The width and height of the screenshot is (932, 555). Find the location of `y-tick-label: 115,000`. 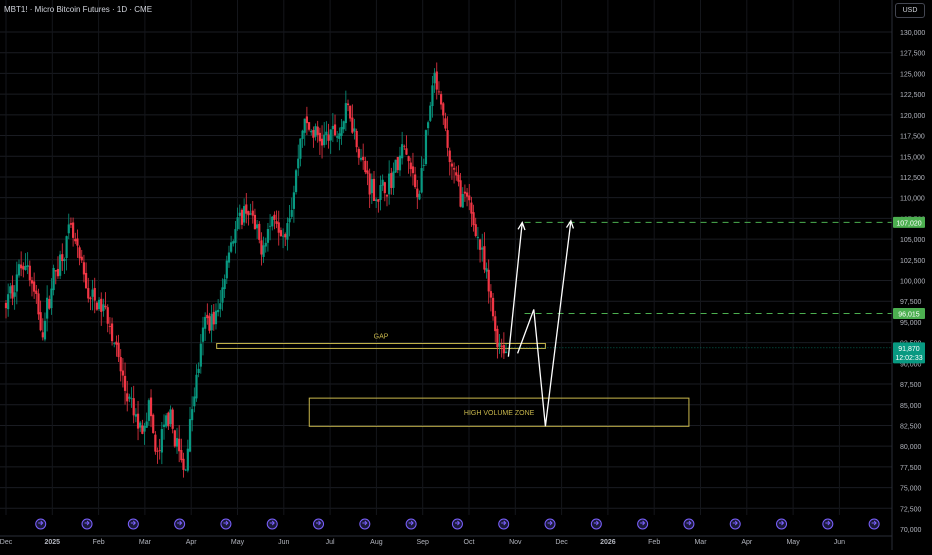

y-tick-label: 115,000 is located at coordinates (912, 157).